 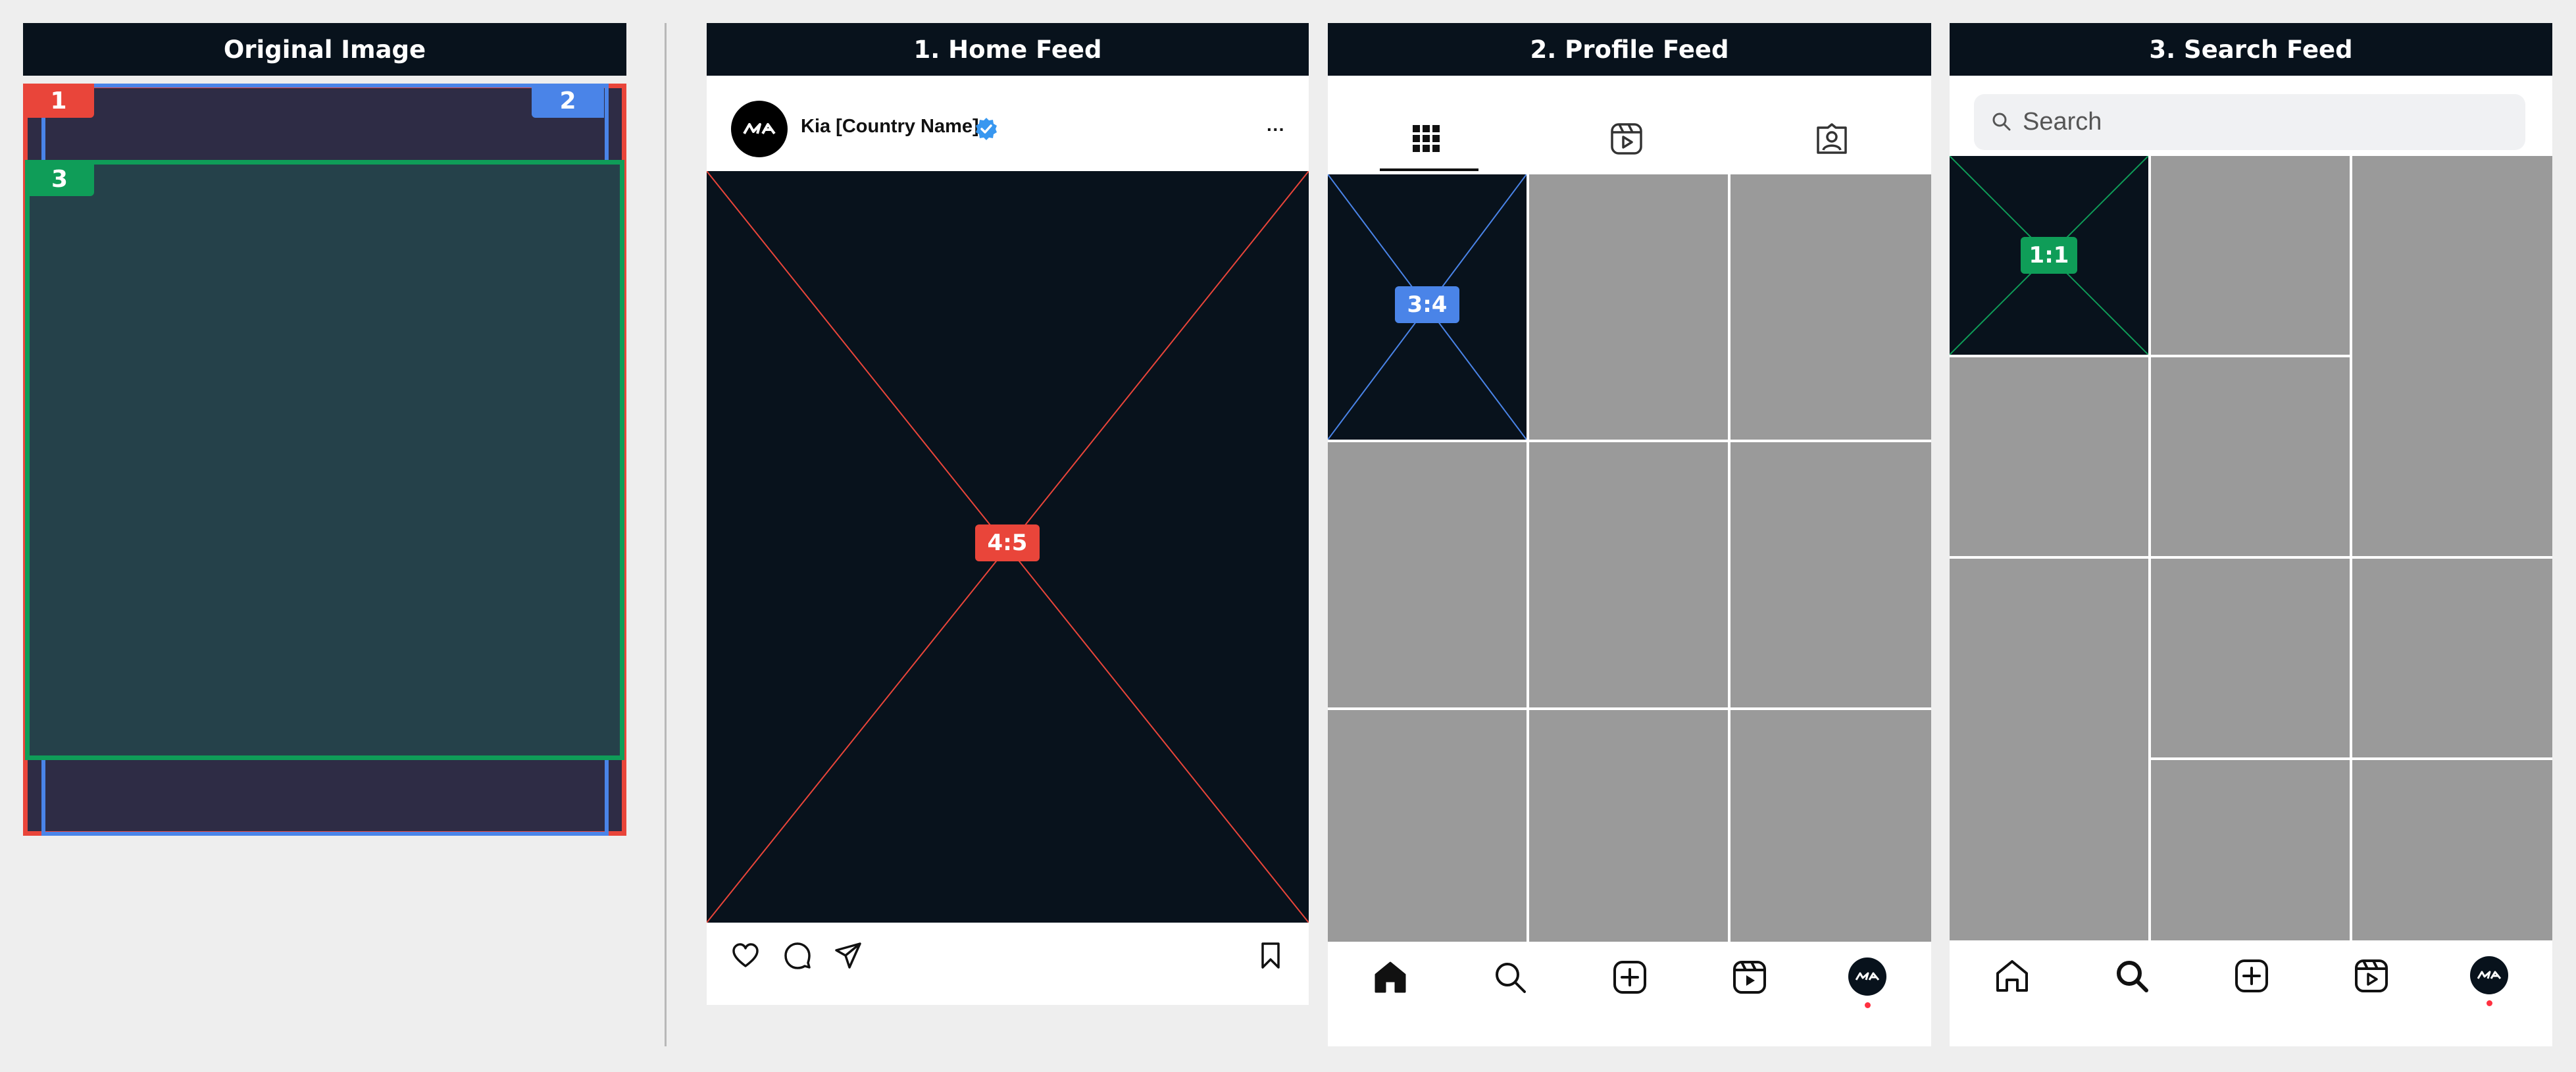 What do you see at coordinates (58, 101) in the screenshot?
I see `original-tag-1: 1` at bounding box center [58, 101].